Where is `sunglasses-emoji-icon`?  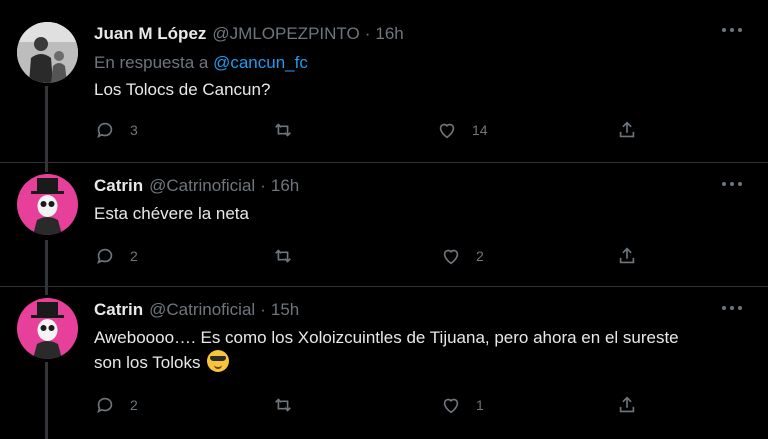 sunglasses-emoji-icon is located at coordinates (218, 361).